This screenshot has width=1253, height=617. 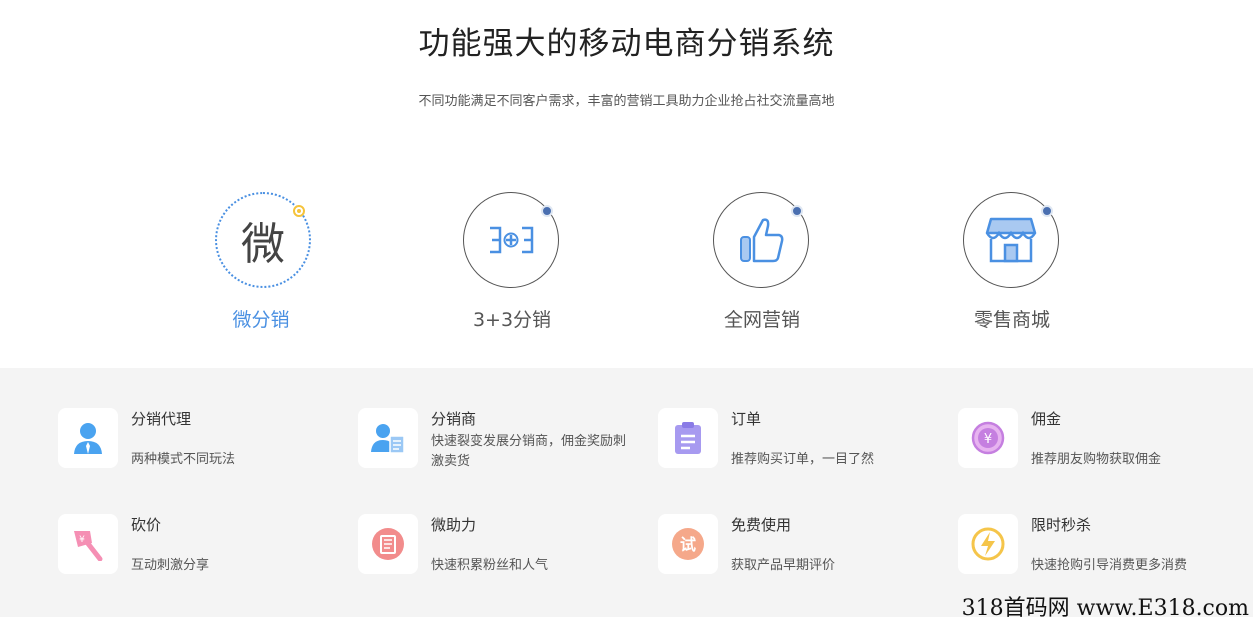 I want to click on page-title: 功能强大的移动电商分销系统, so click(x=626, y=44).